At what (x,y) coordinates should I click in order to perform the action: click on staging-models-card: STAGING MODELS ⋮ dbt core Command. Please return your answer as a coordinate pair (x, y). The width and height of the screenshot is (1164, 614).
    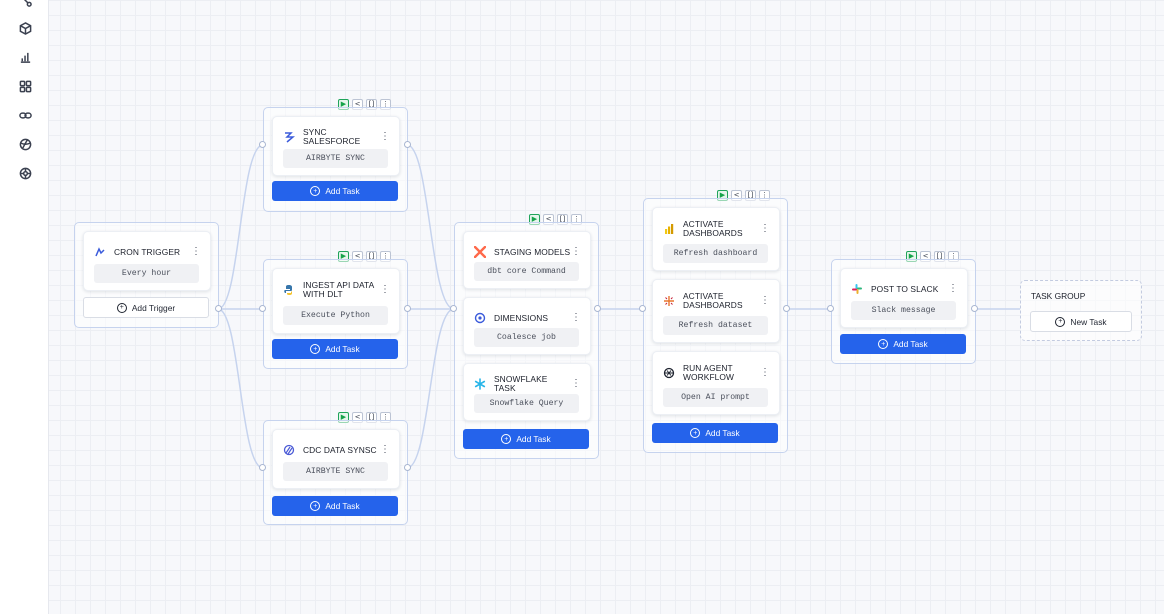
    Looking at the image, I should click on (527, 260).